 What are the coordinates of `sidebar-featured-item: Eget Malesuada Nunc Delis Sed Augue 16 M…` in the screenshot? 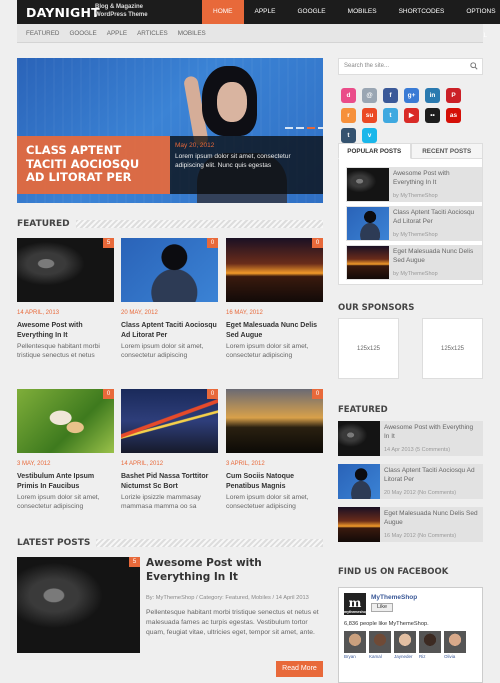 It's located at (410, 524).